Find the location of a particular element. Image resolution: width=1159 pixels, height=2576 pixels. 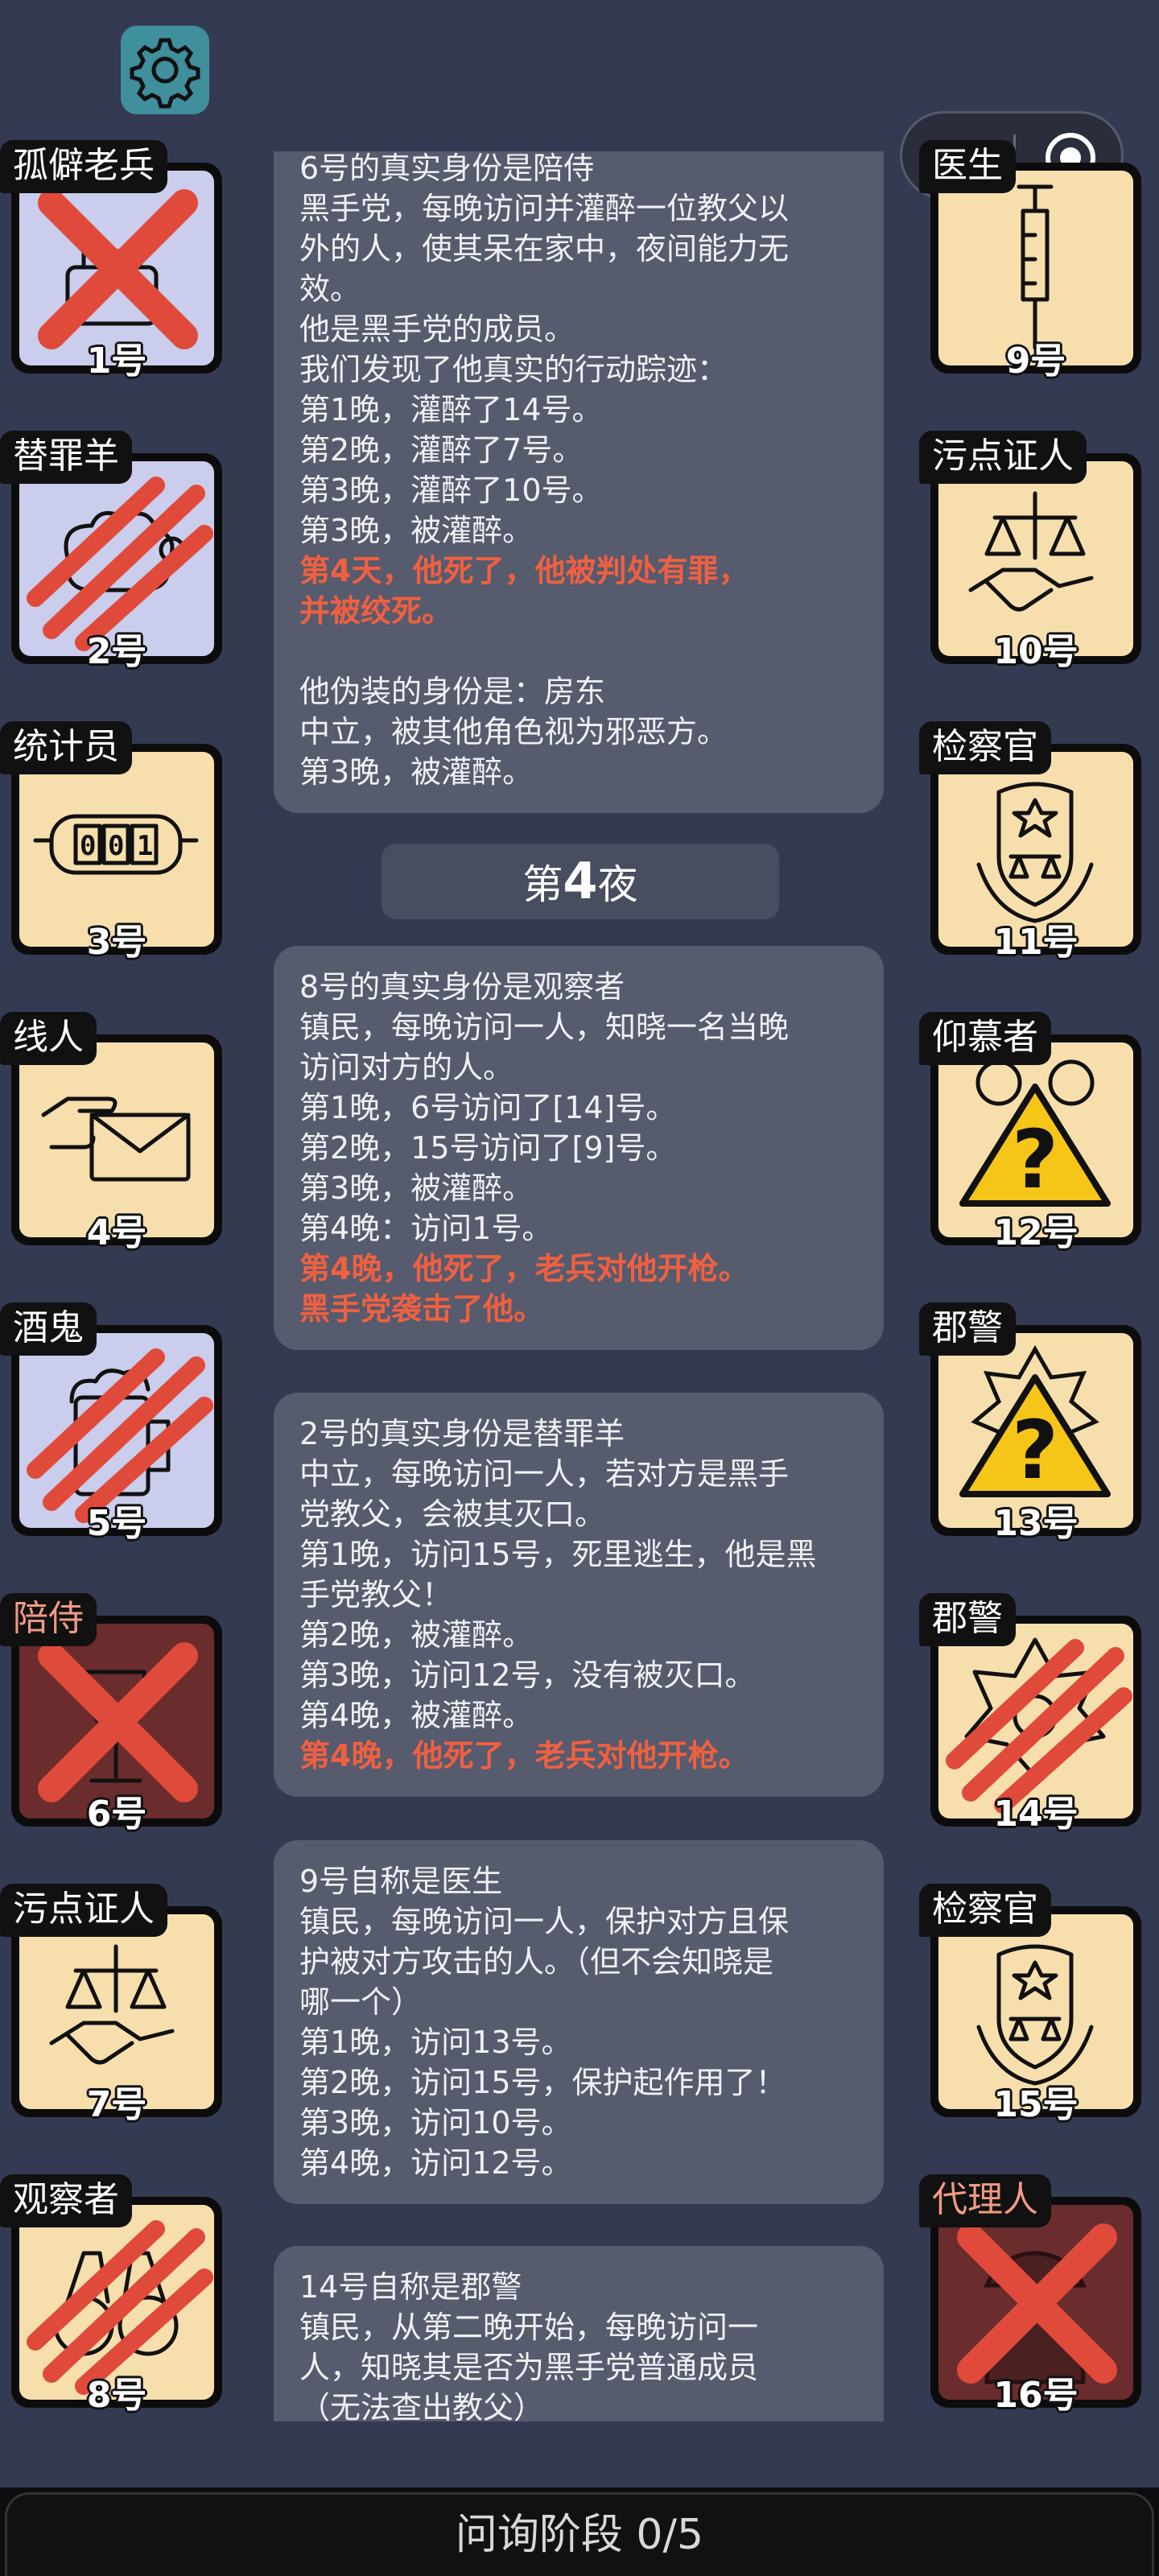

role-label: 替罪羊 is located at coordinates (66, 457).